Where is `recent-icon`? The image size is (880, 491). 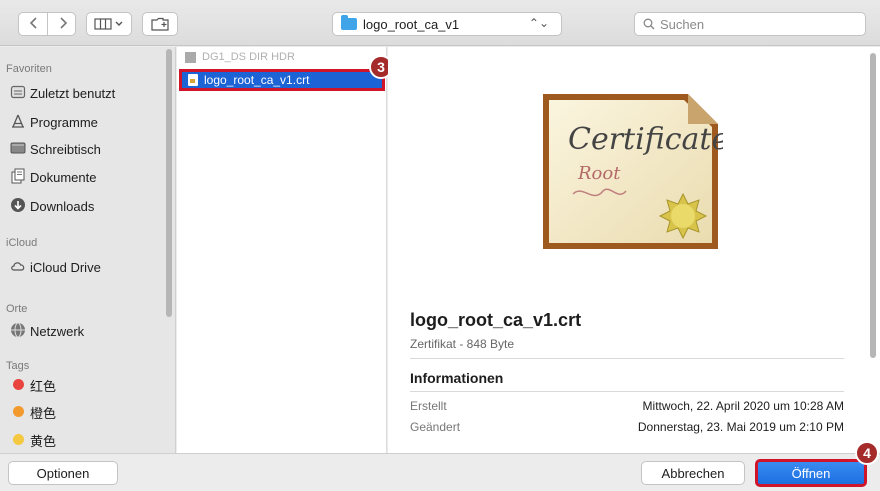
recent-icon is located at coordinates (18, 92).